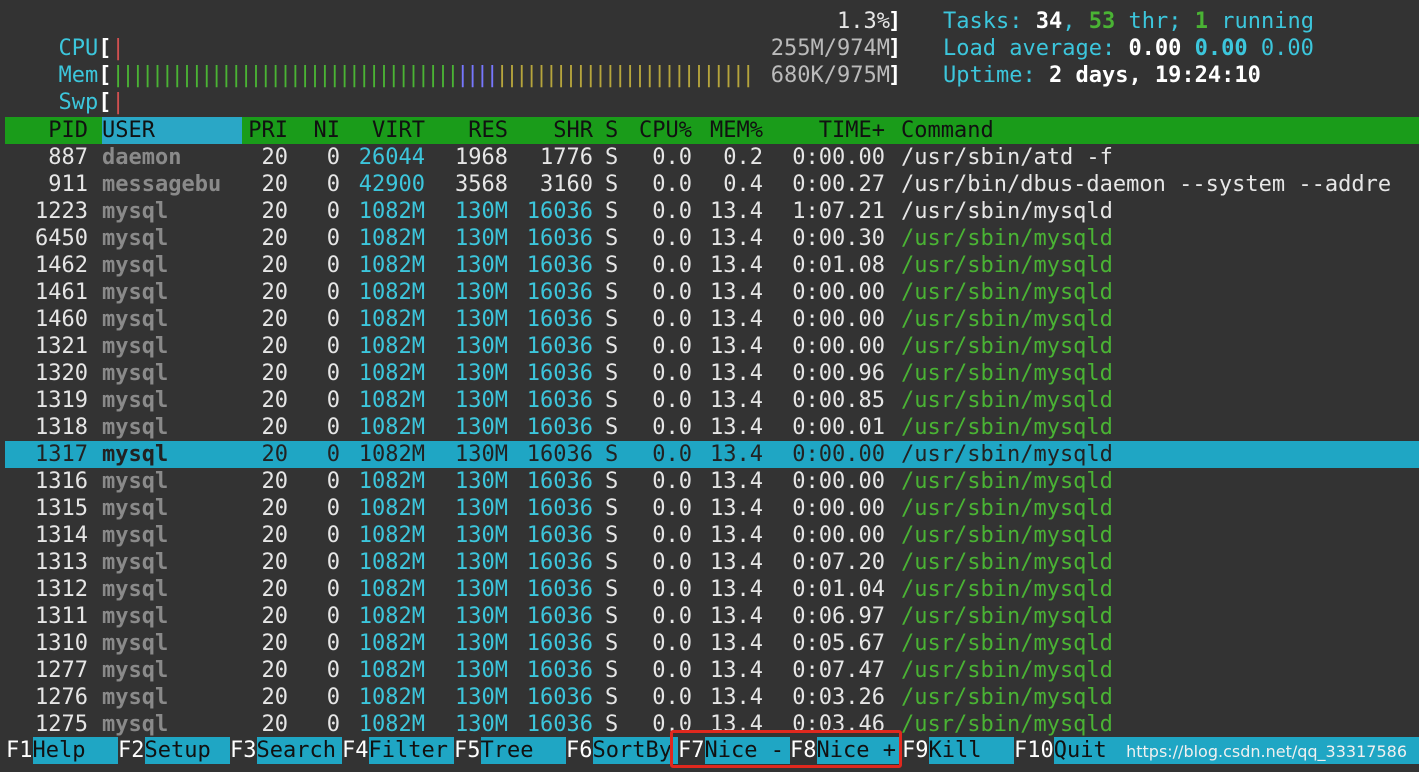 The image size is (1419, 772). What do you see at coordinates (299, 750) in the screenshot?
I see `fkey-label-search: Search` at bounding box center [299, 750].